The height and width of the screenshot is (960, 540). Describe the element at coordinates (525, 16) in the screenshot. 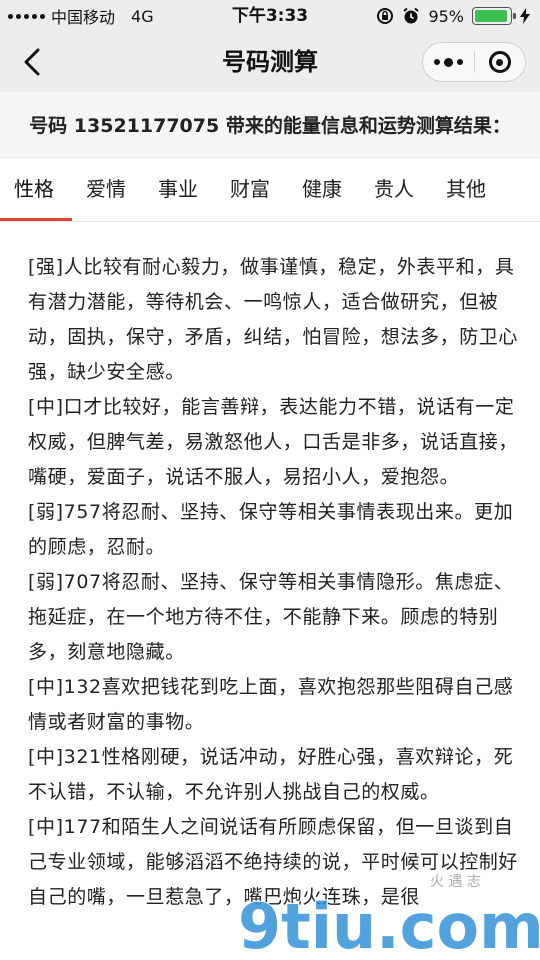

I see `charging-icon` at that location.